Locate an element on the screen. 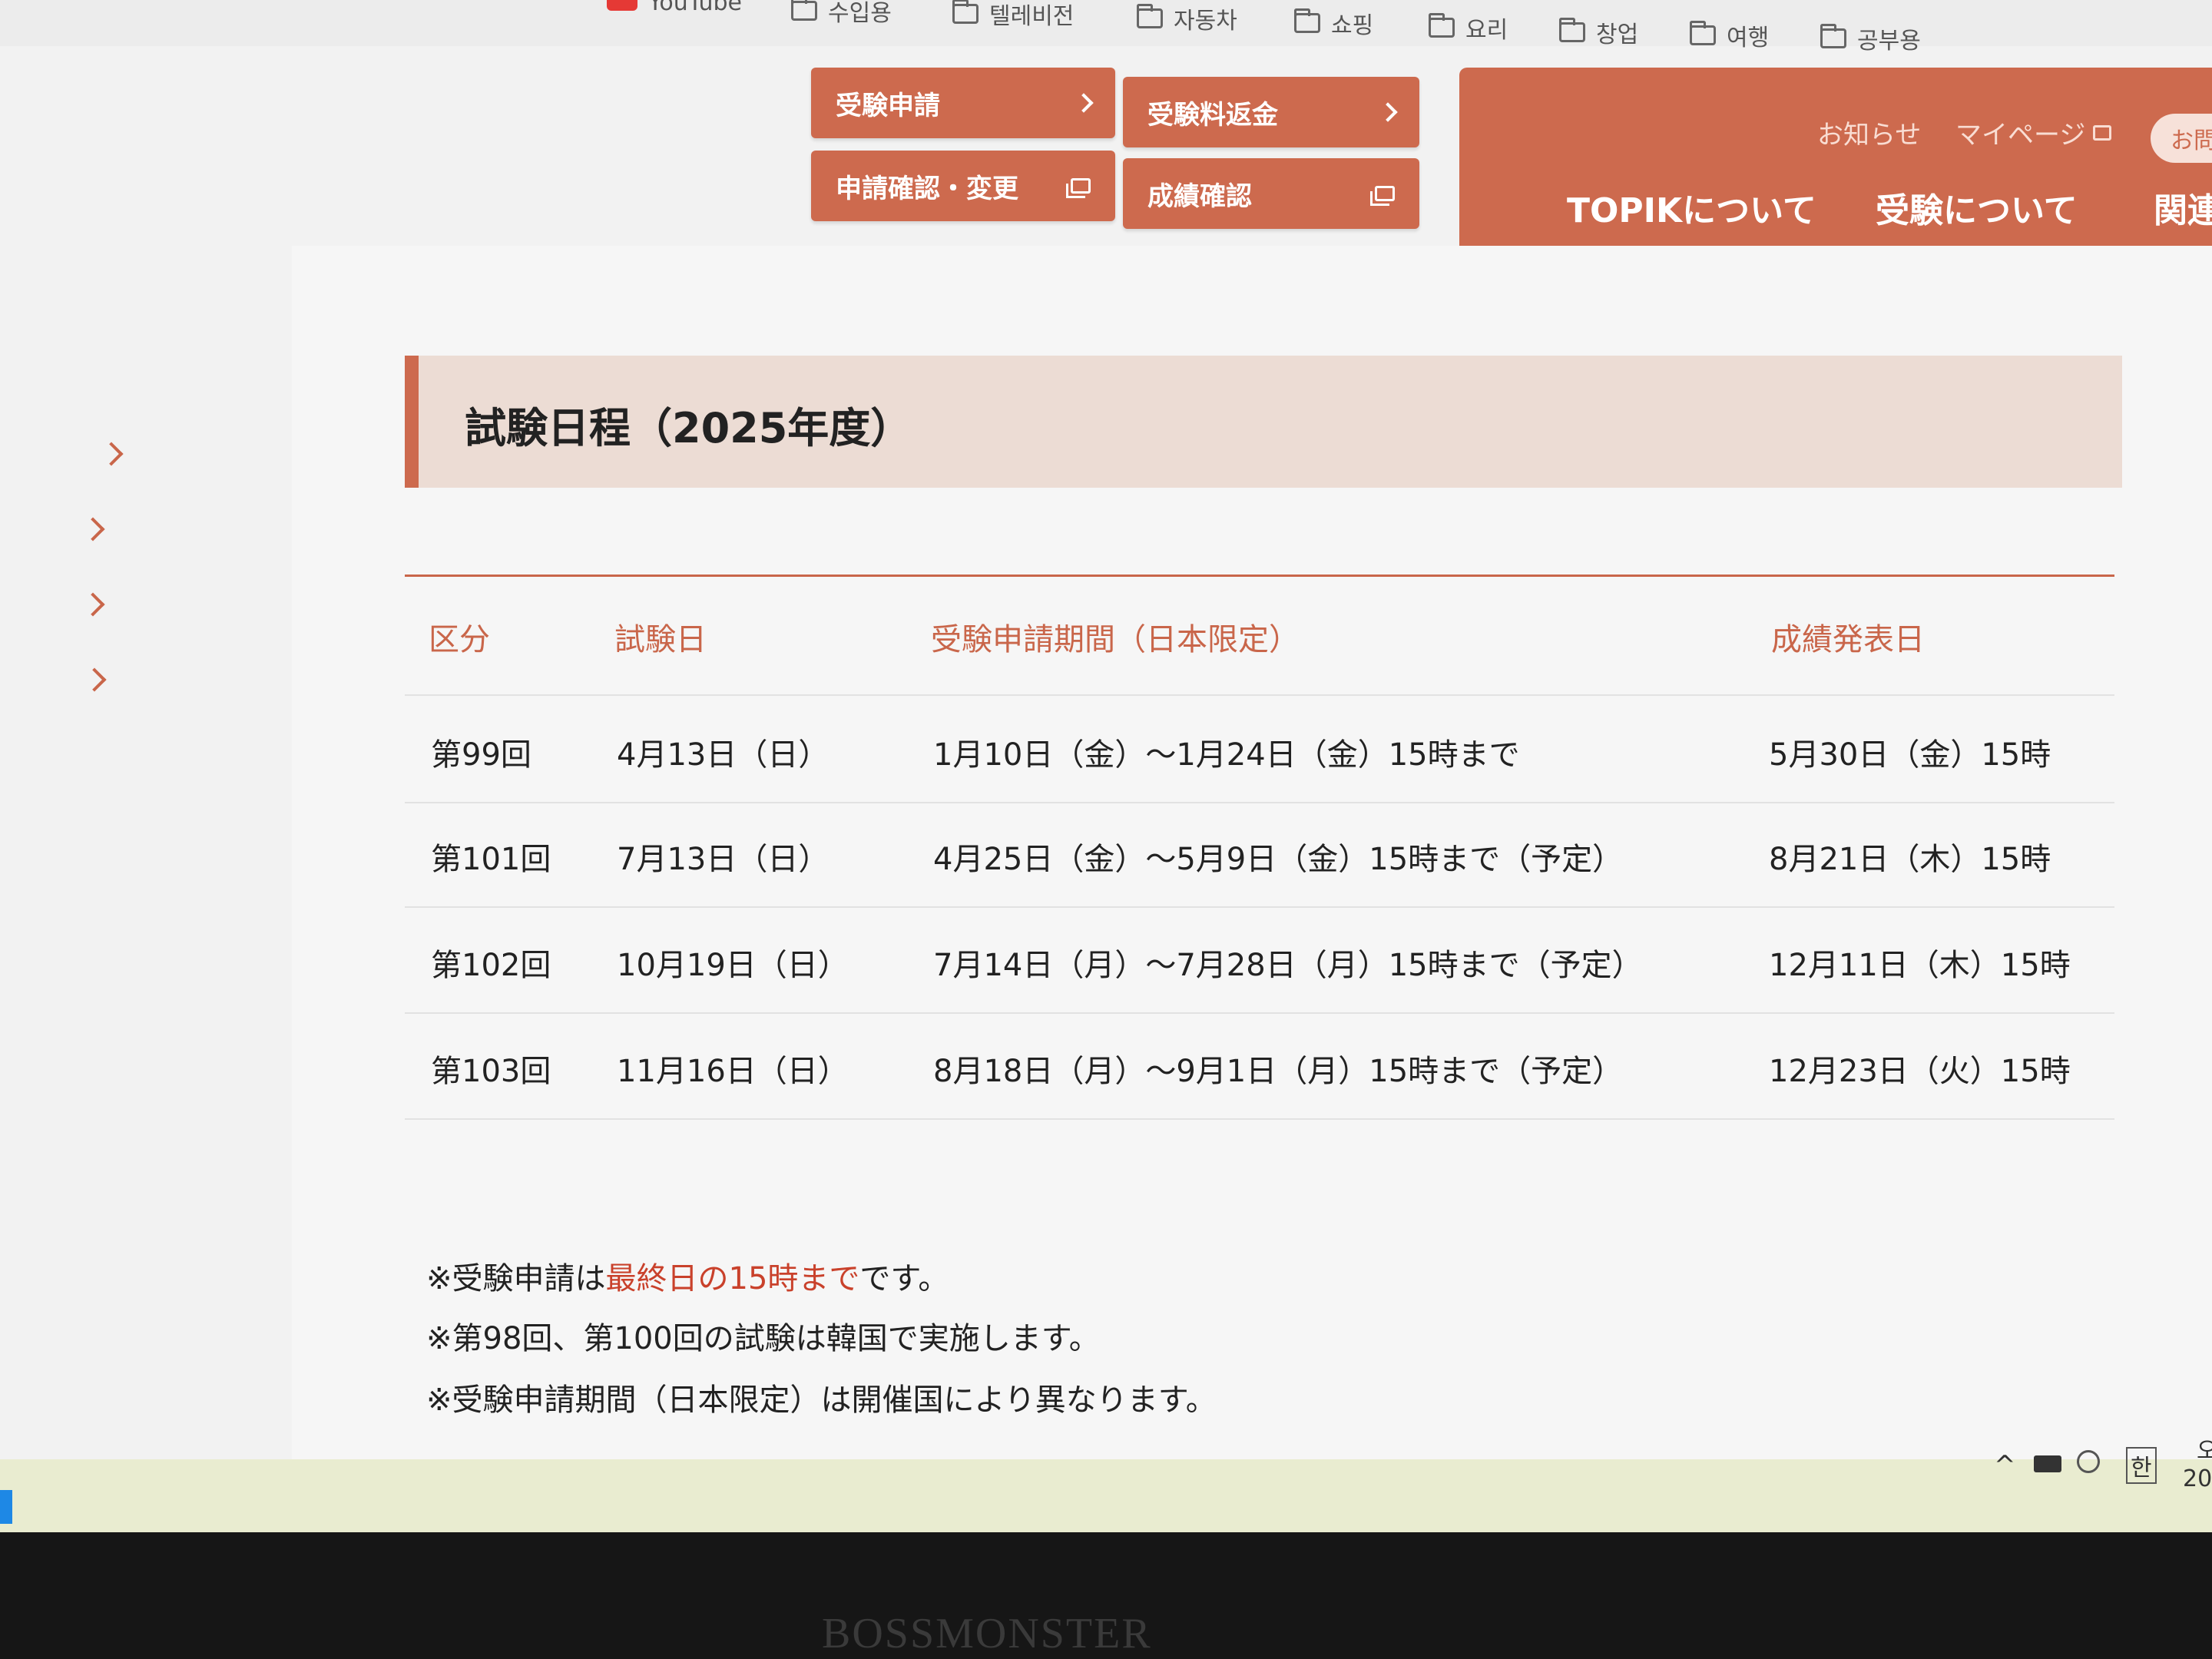 This screenshot has width=2212, height=1659. chevron-up-icon: ^ is located at coordinates (2005, 1466).